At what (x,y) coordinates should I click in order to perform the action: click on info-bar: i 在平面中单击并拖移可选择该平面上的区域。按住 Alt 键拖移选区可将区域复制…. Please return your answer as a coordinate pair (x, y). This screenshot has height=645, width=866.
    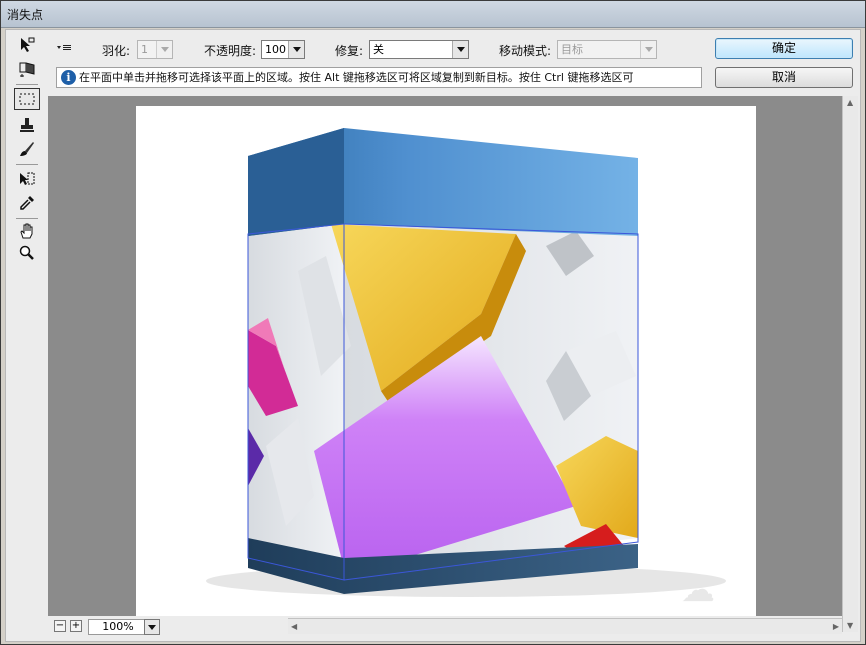
    Looking at the image, I should click on (379, 77).